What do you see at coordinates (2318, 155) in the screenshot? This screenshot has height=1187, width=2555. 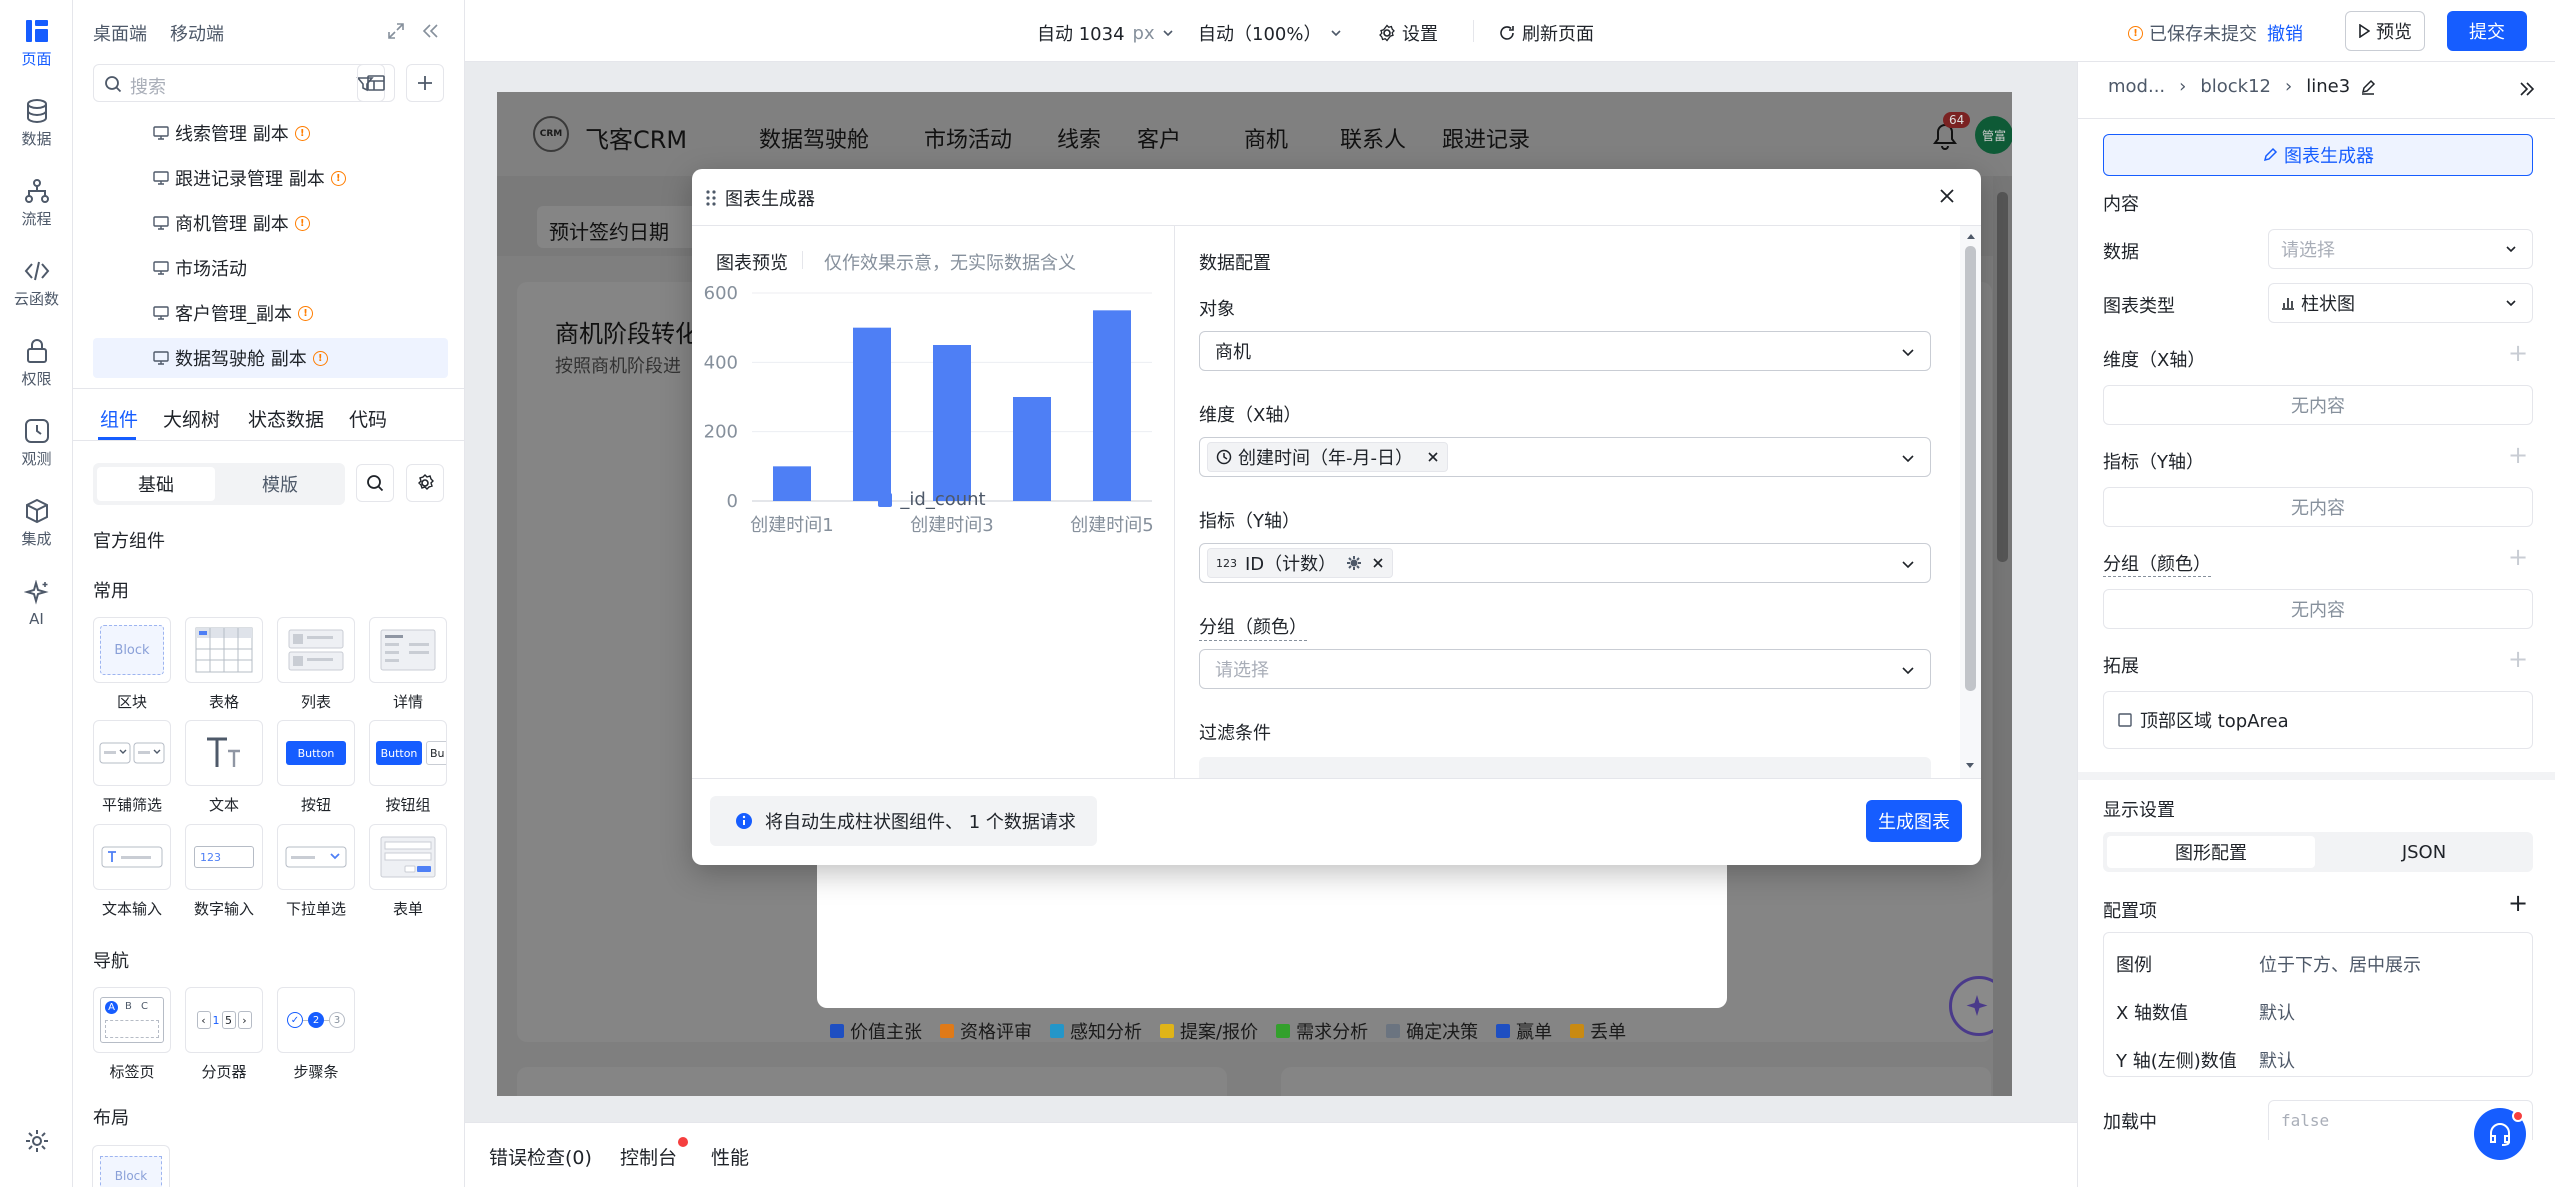 I see `chart-generator-button: 图表生成器` at bounding box center [2318, 155].